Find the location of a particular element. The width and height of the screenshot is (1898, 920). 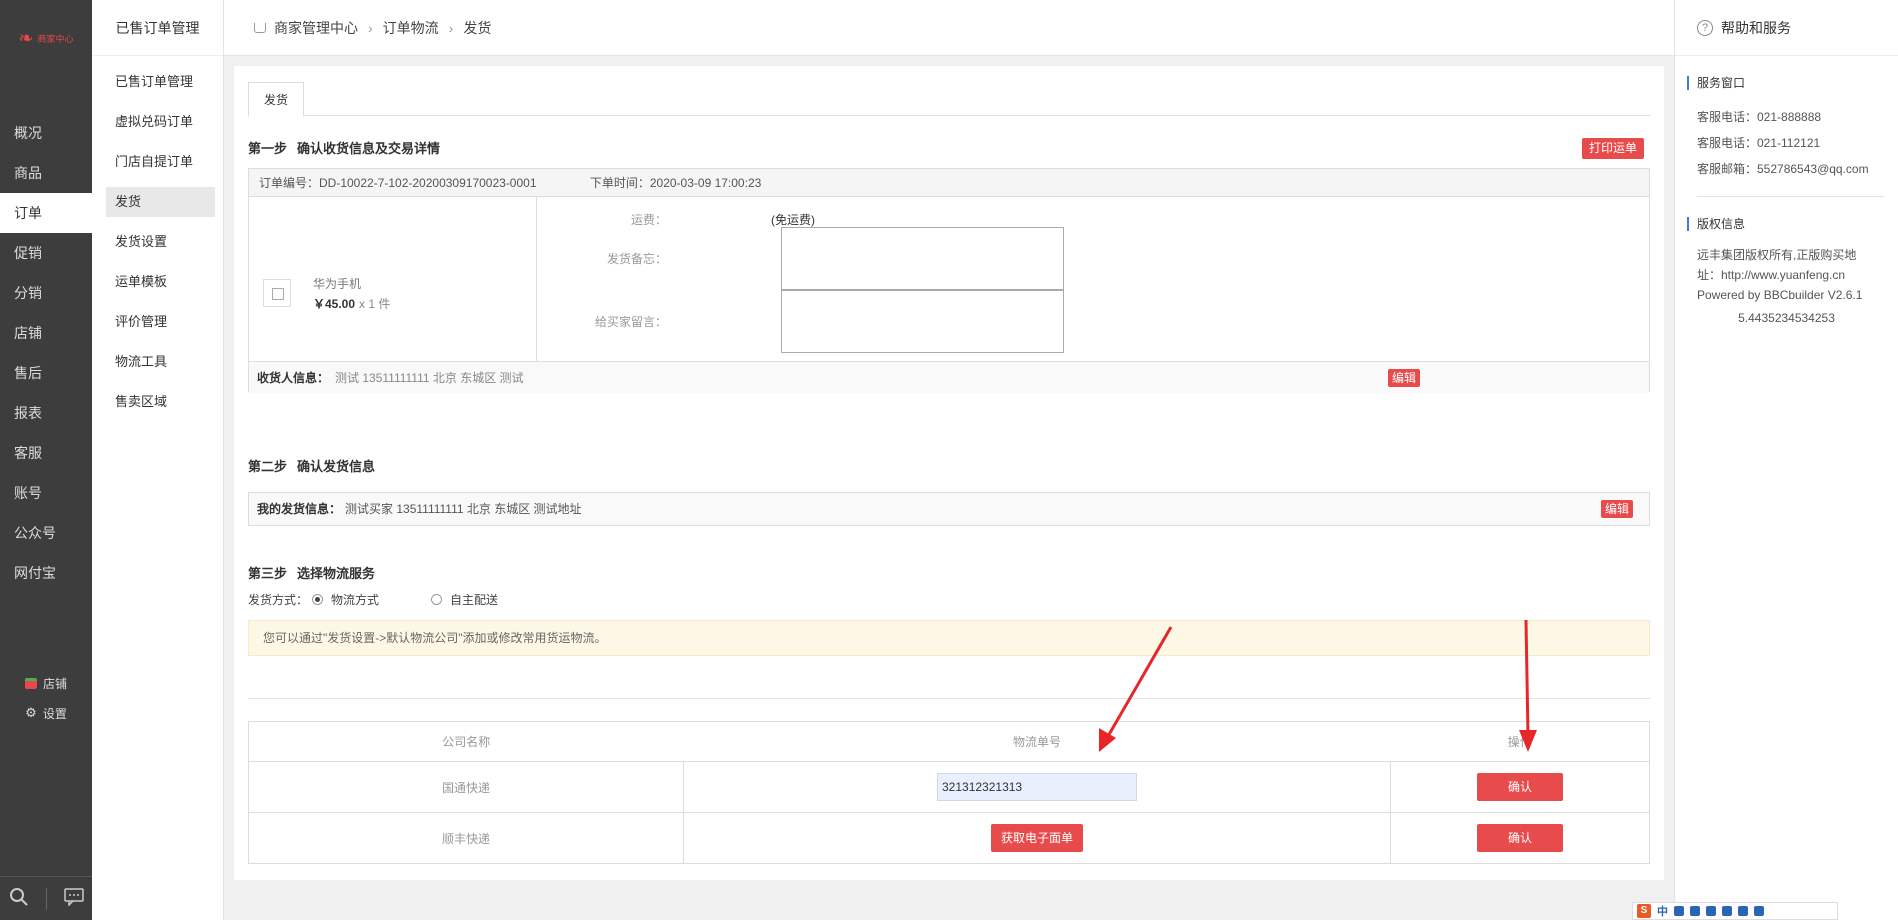

nav-item-official-account: 公众号 is located at coordinates (46, 533).